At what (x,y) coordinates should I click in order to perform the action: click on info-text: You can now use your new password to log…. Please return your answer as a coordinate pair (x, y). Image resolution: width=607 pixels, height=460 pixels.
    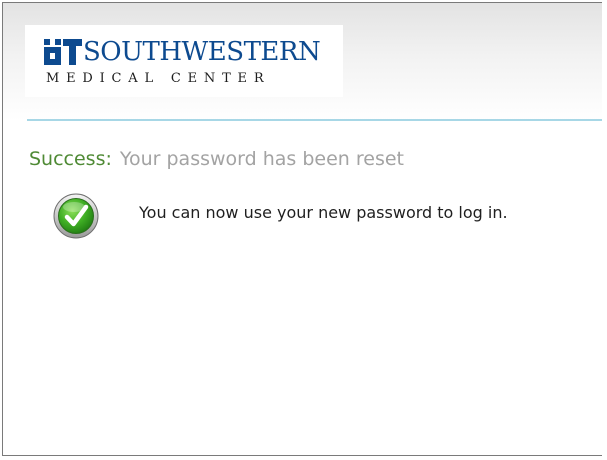
    Looking at the image, I should click on (323, 212).